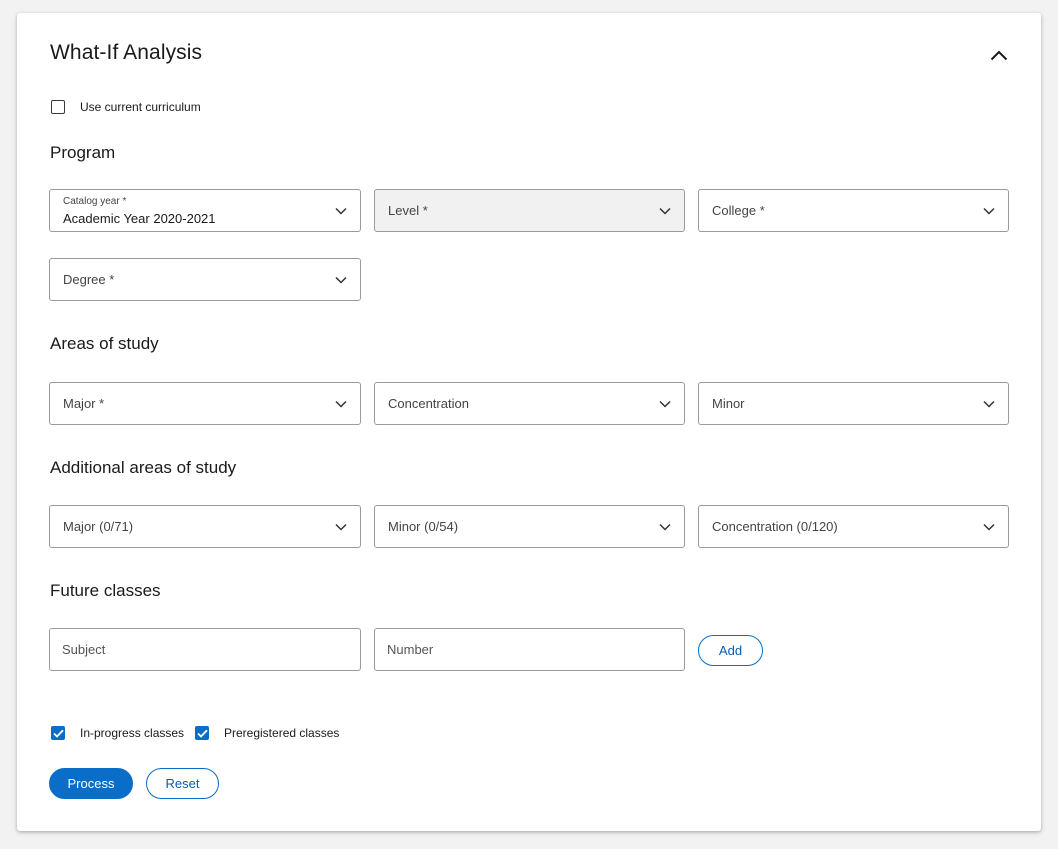 The image size is (1058, 849). I want to click on degree-label: Degree *, so click(89, 279).